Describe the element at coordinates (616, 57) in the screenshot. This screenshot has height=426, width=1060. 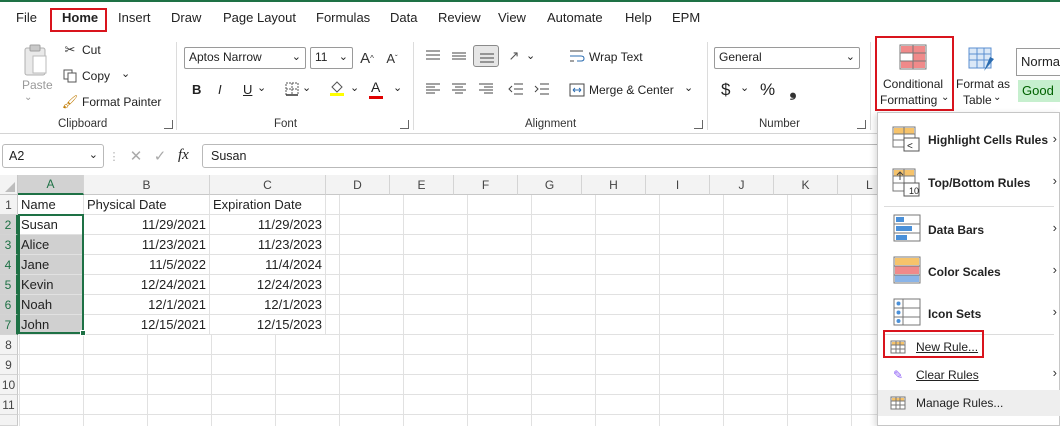
I see `wrap-text-button: Wrap Text` at that location.